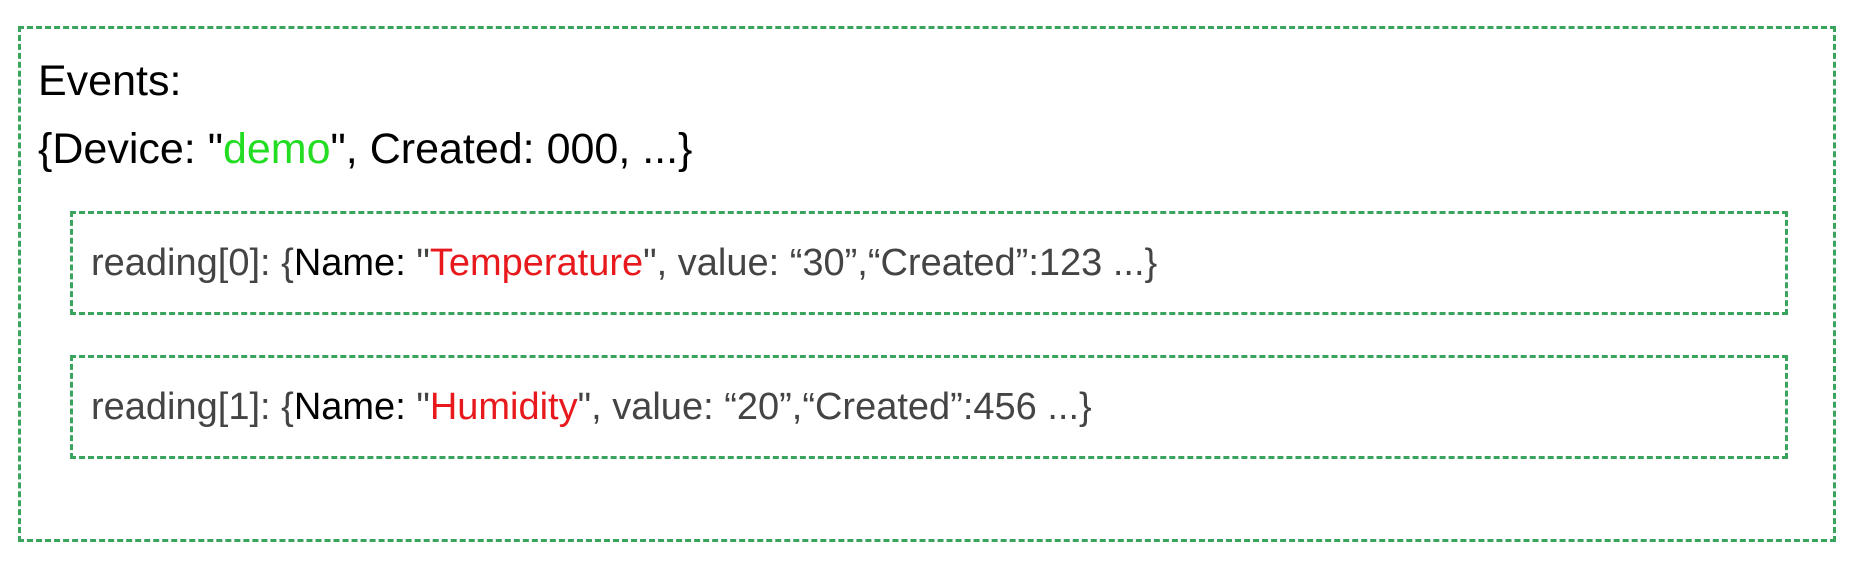 The image size is (1858, 562). What do you see at coordinates (536, 263) in the screenshot?
I see `reading-name-value: Temperature` at bounding box center [536, 263].